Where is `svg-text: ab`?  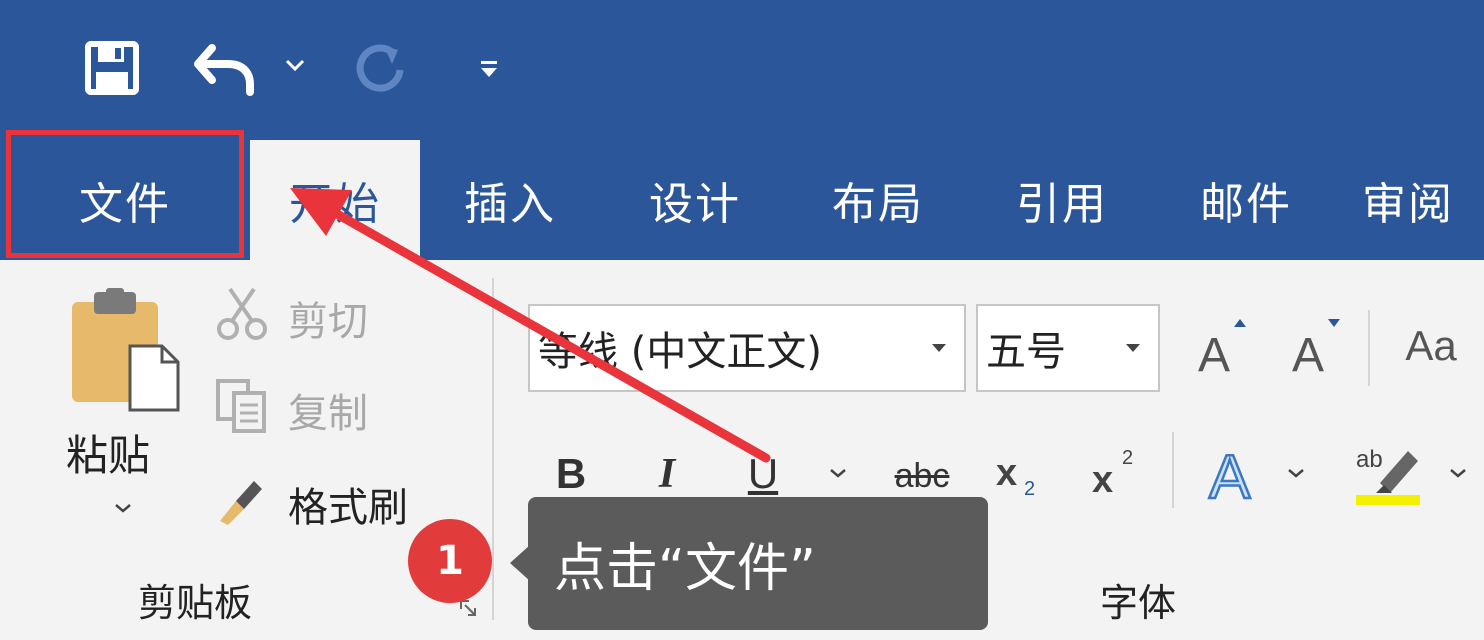 svg-text: ab is located at coordinates (1369, 459).